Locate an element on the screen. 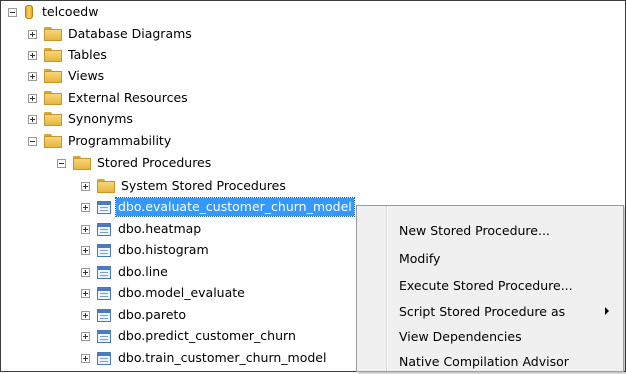  tree-node-tables: Tables is located at coordinates (67, 55).